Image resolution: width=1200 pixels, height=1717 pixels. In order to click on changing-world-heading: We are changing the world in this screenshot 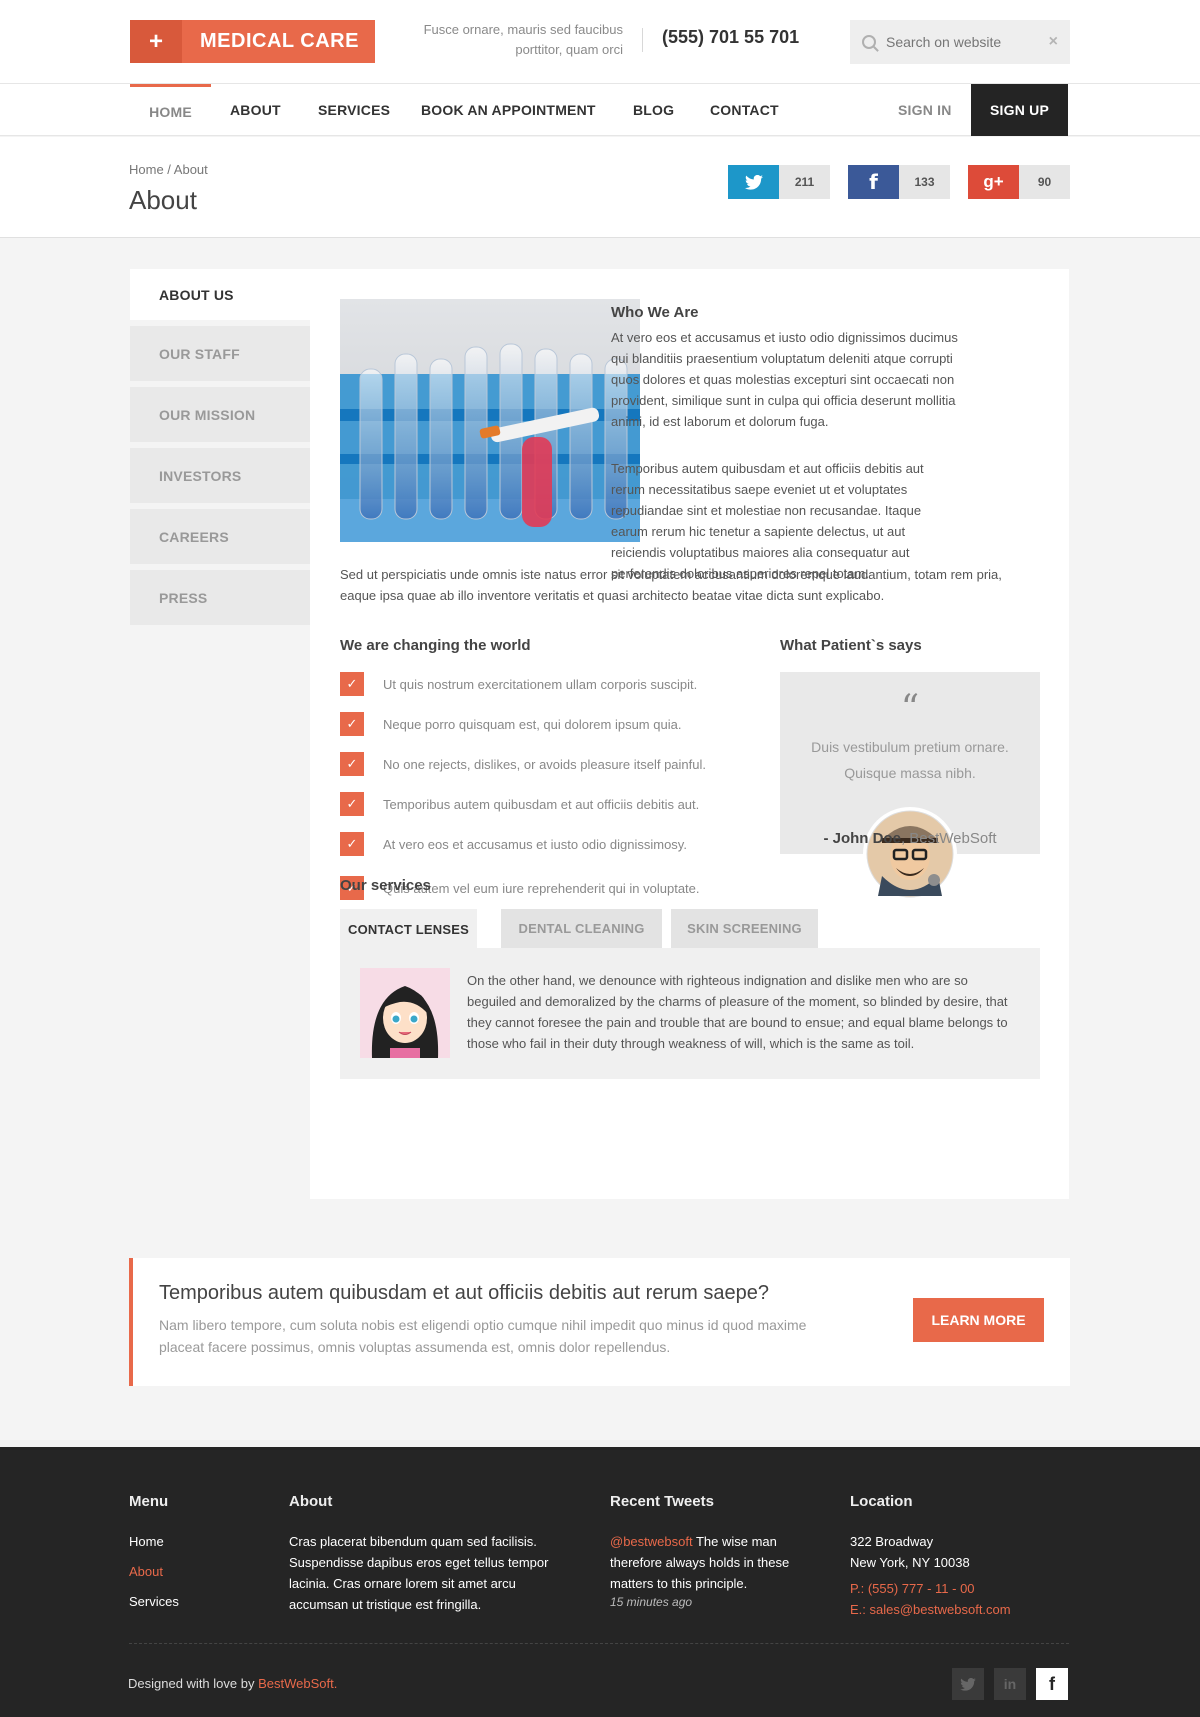, I will do `click(435, 645)`.